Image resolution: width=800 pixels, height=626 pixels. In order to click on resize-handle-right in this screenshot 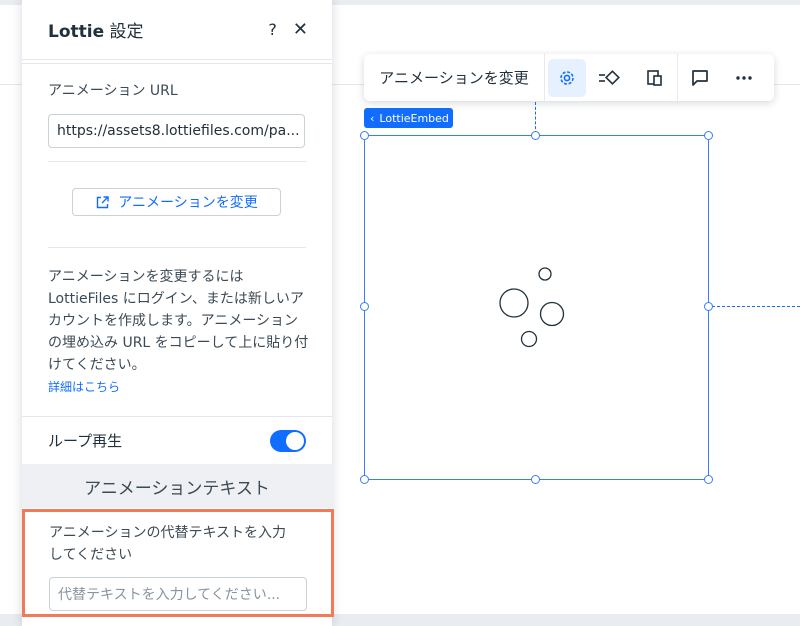, I will do `click(708, 306)`.